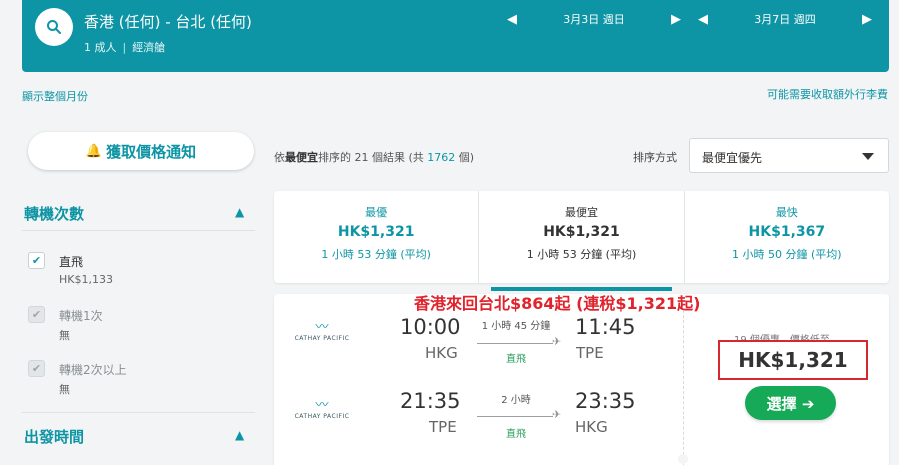 This screenshot has height=465, width=899. I want to click on tab-title: 最快, so click(786, 212).